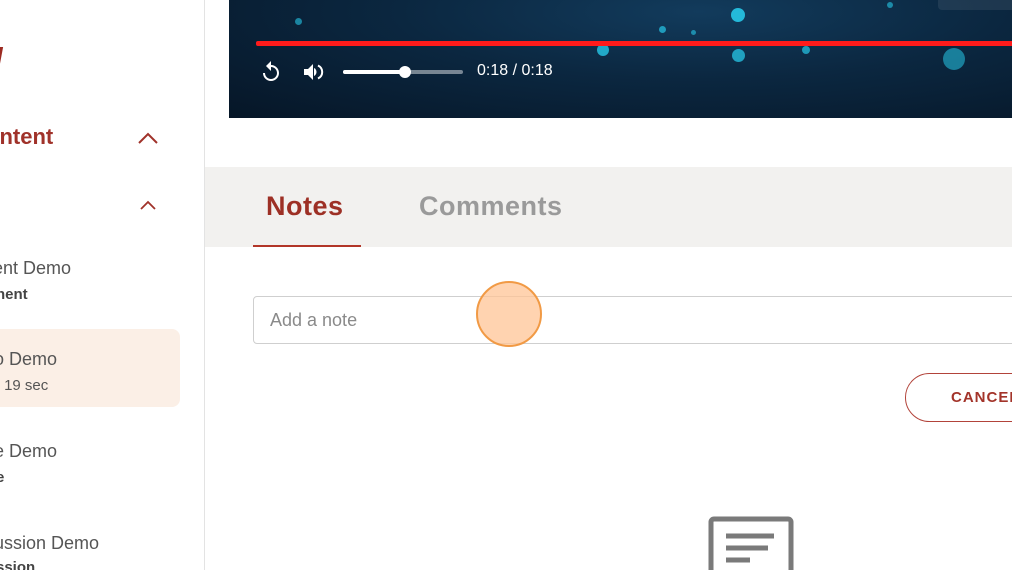  Describe the element at coordinates (1, 61) in the screenshot. I see `sidebar-fragment: /` at that location.